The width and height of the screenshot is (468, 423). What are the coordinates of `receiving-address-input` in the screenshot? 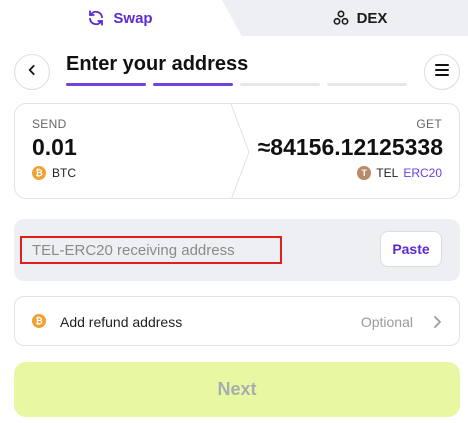 It's located at (151, 250).